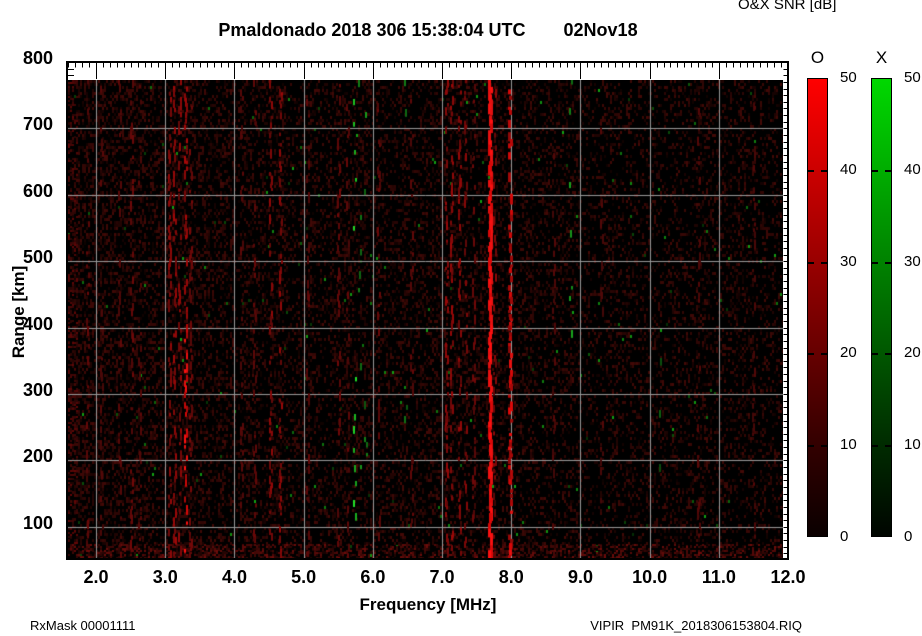 Image resolution: width=922 pixels, height=636 pixels. I want to click on x-axis-label: Frequency [MHz], so click(428, 604).